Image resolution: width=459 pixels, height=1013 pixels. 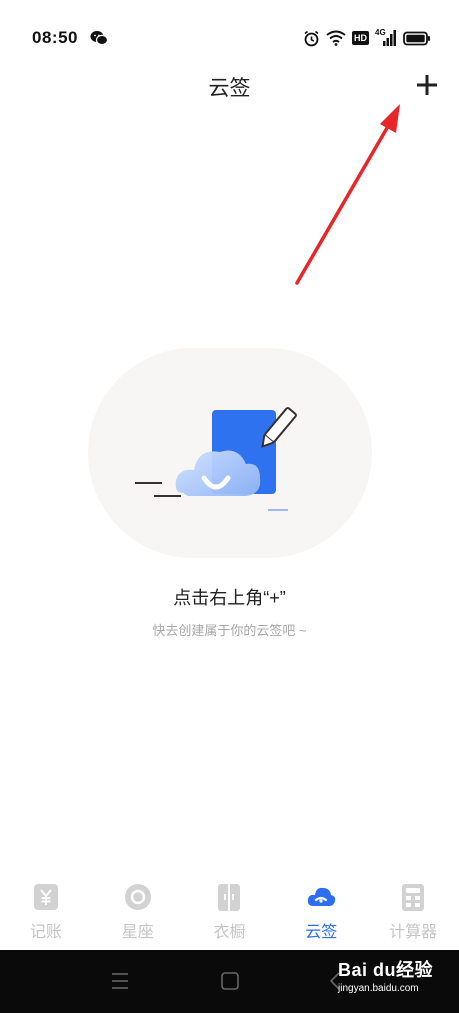 What do you see at coordinates (378, 988) in the screenshot?
I see `watermark-url: jingyan.baidu.com` at bounding box center [378, 988].